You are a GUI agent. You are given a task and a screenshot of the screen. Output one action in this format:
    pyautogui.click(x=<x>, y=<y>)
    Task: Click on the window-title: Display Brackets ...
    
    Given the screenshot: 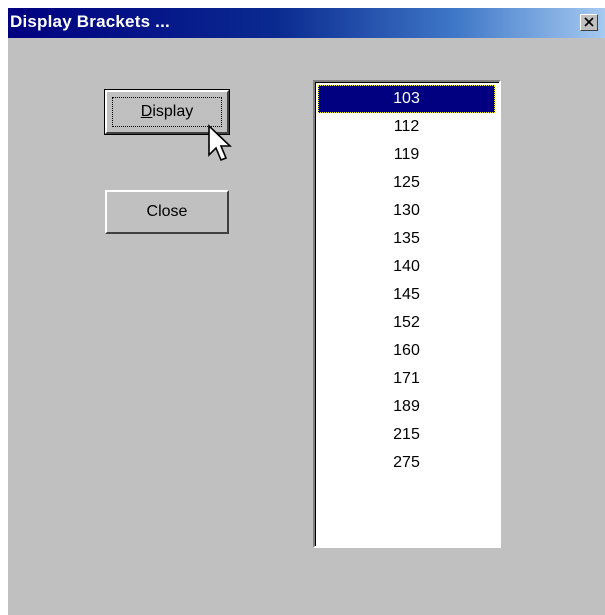 What is the action you would take?
    pyautogui.click(x=90, y=21)
    